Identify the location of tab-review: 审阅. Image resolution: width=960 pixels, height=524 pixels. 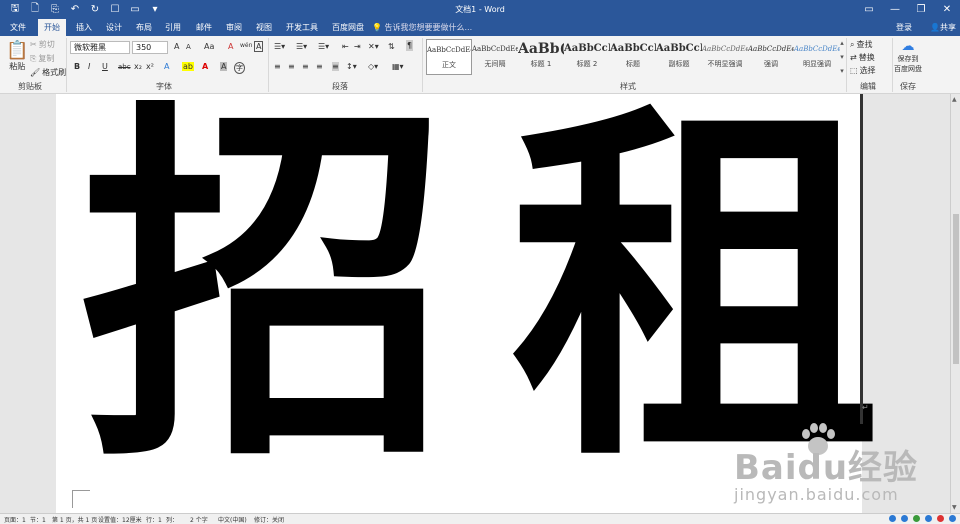
(234, 27).